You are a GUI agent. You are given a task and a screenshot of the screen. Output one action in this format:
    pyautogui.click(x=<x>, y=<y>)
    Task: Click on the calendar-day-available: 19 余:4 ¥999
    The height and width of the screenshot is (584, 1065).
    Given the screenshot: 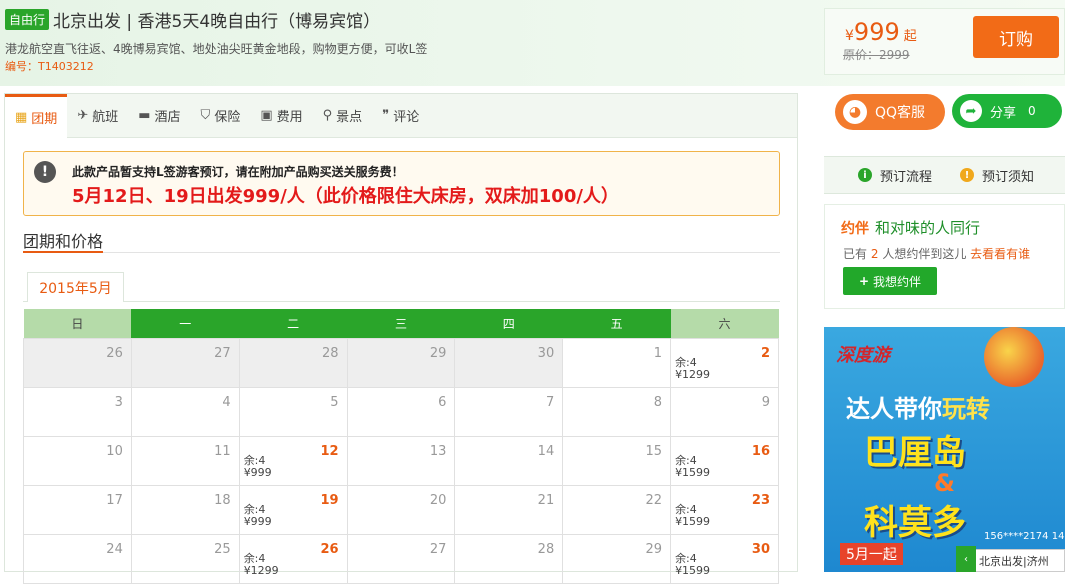 What is the action you would take?
    pyautogui.click(x=293, y=509)
    